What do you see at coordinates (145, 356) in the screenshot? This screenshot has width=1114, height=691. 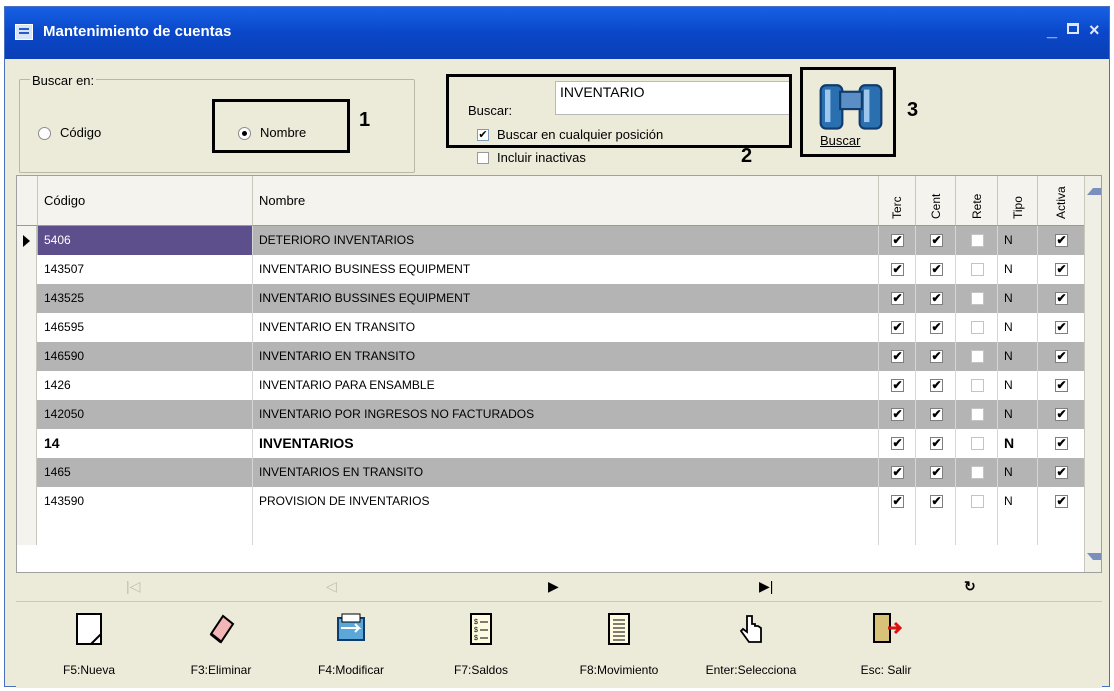 I see `cell-codigo: 146590` at bounding box center [145, 356].